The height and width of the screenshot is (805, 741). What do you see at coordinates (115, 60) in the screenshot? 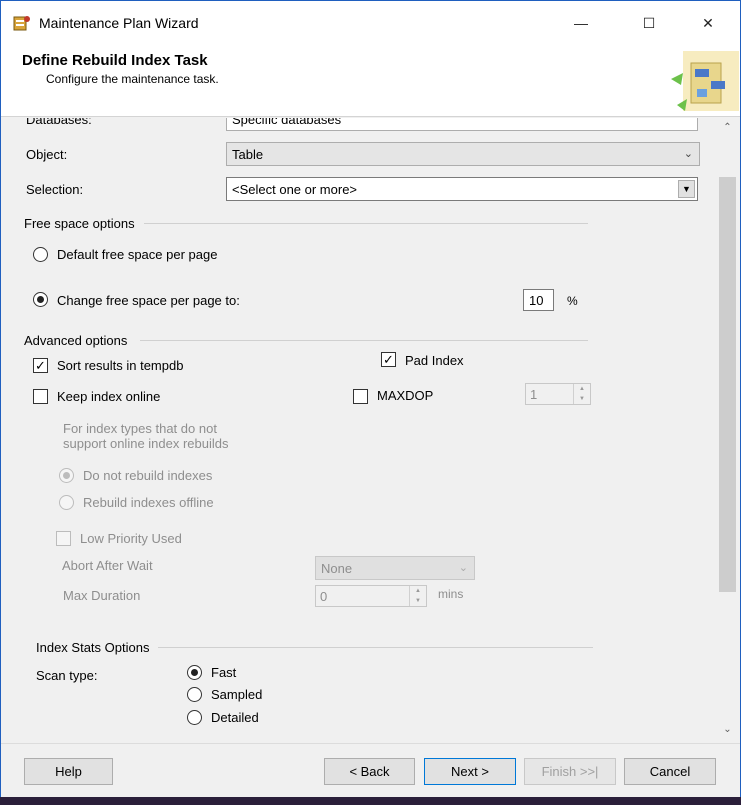
I see `page-title: Define Rebuild Index Task` at bounding box center [115, 60].